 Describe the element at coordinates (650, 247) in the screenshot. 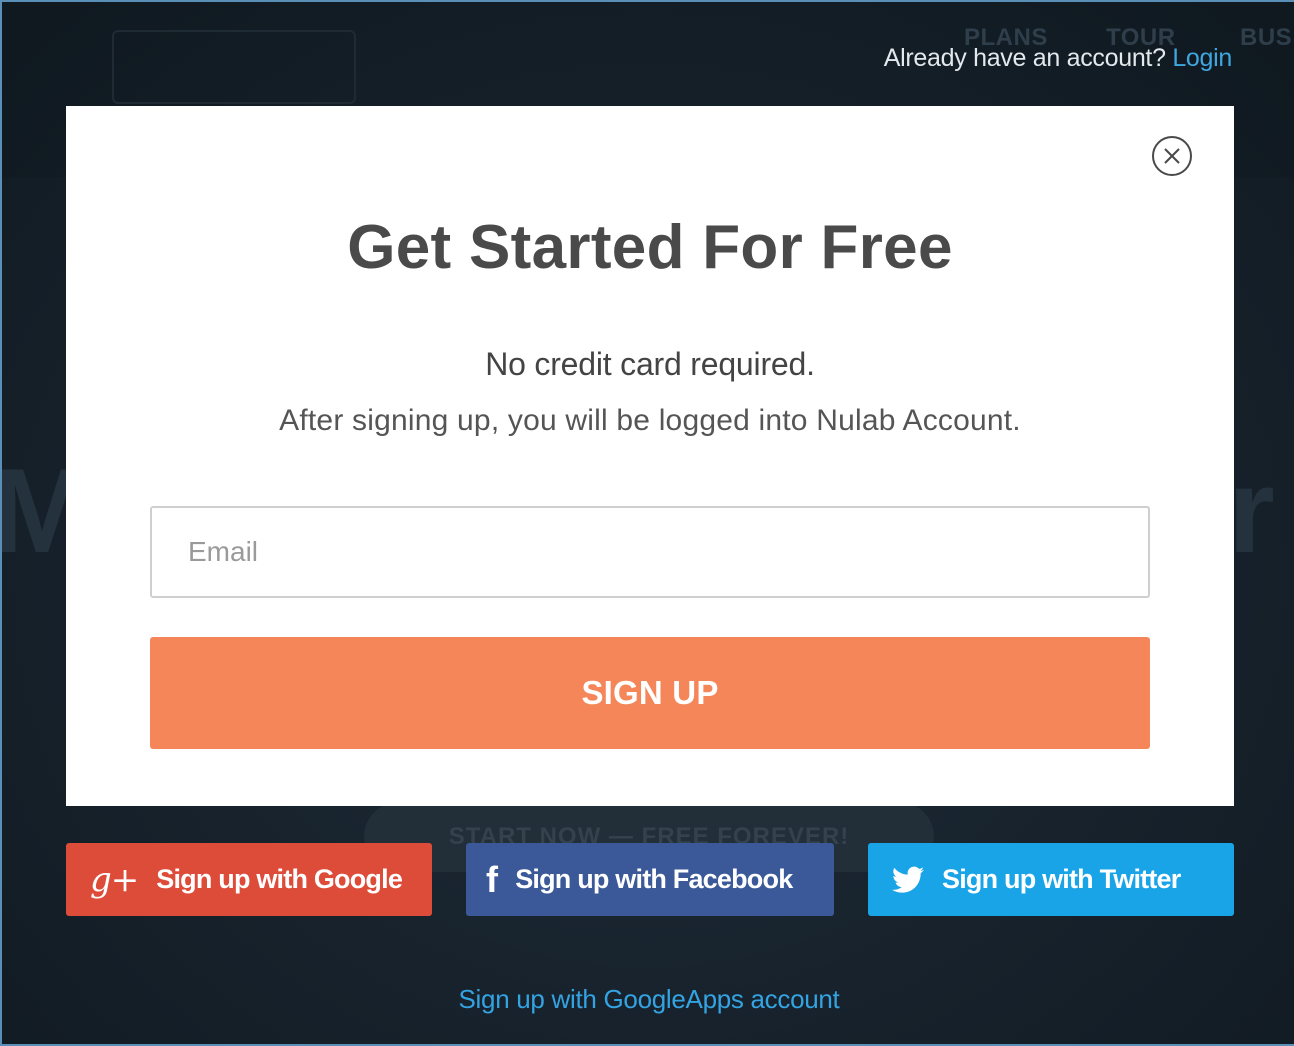

I see `modal-title: Get Started For Free` at that location.